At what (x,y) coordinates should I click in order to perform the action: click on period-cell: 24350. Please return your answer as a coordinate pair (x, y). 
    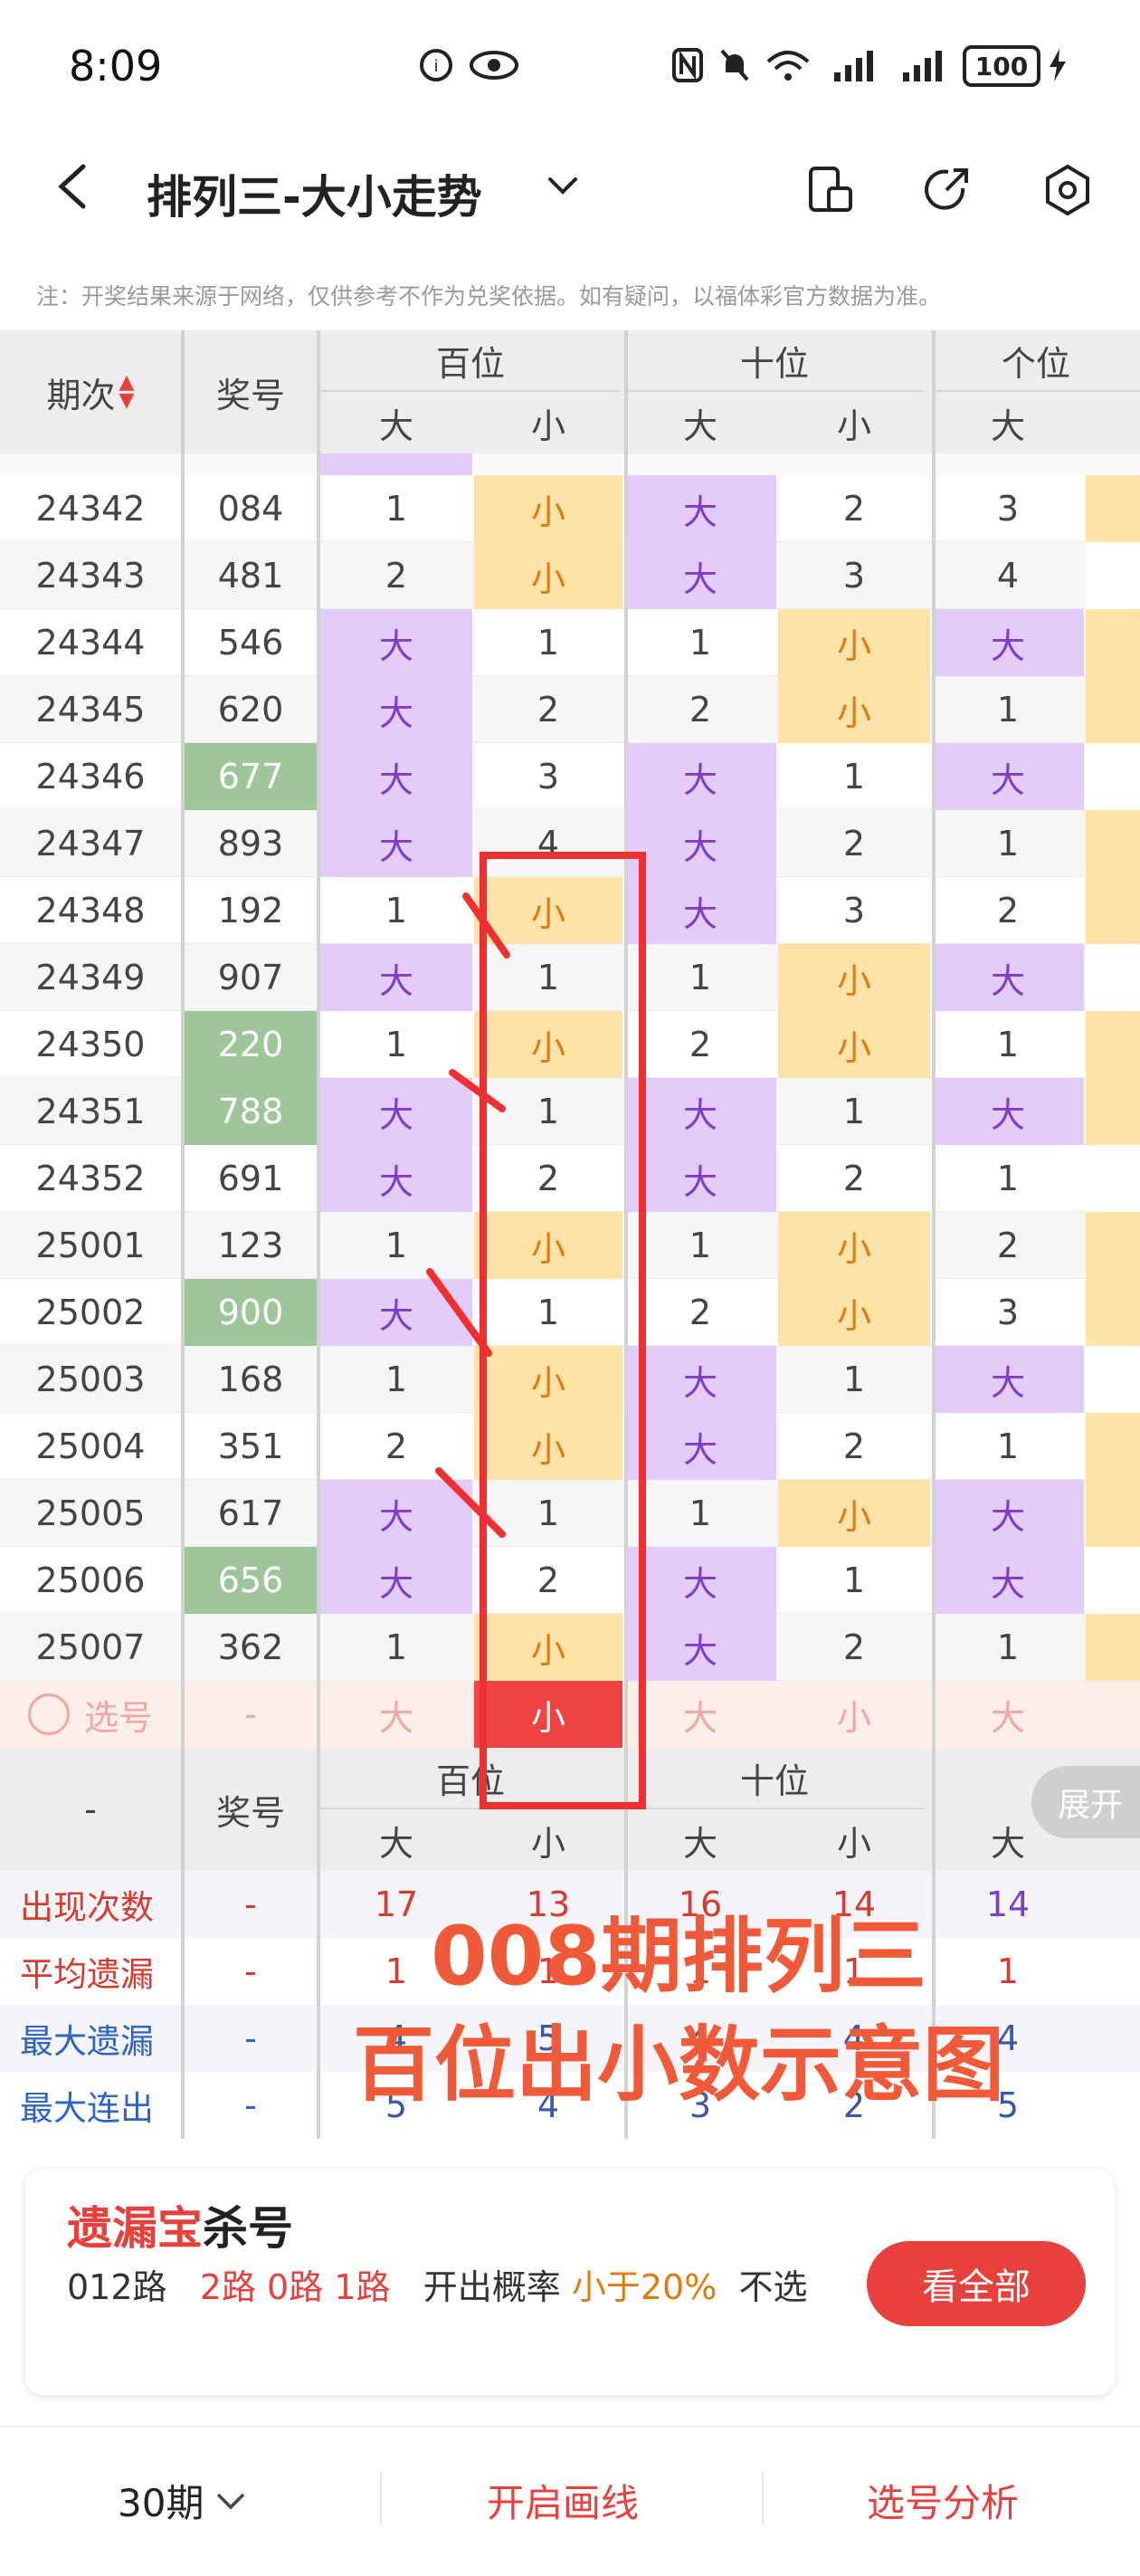
    Looking at the image, I should click on (91, 1044).